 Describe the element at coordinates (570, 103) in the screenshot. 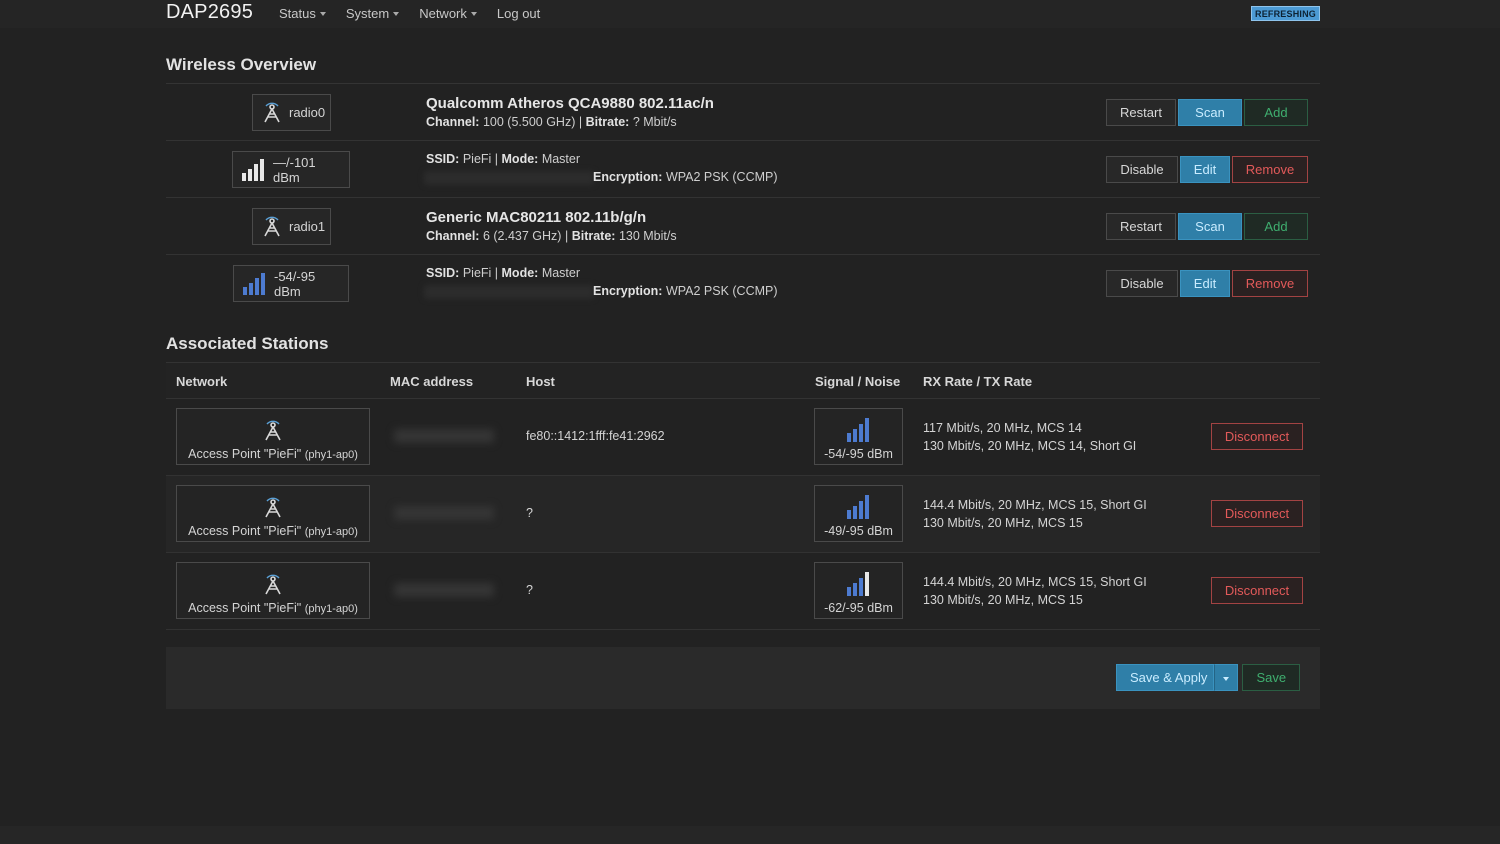

I see `radio-title: Qualcomm Atheros QCA9880 802.11ac/n` at that location.